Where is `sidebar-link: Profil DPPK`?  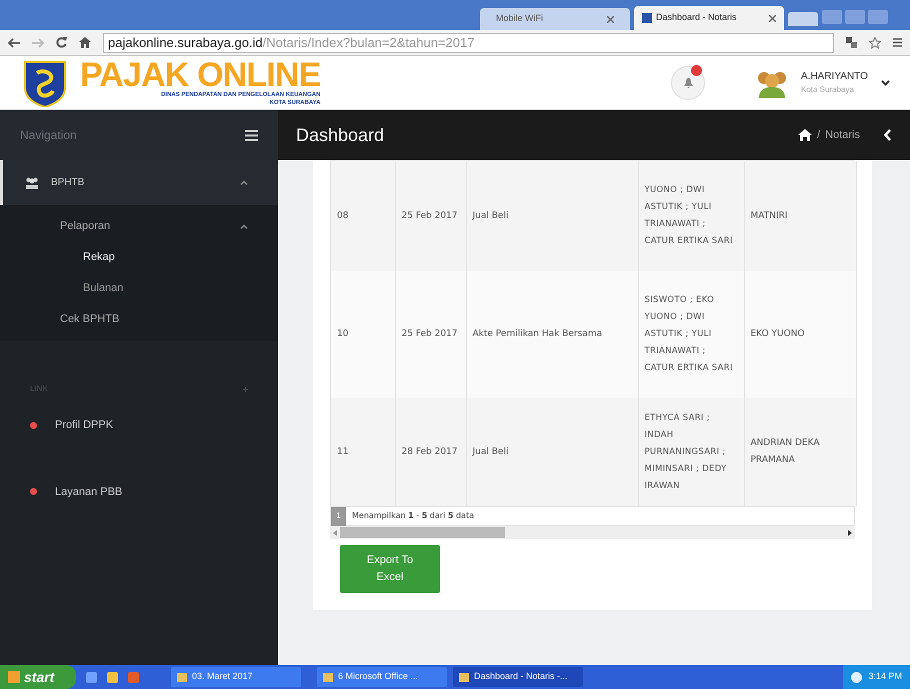
sidebar-link: Profil DPPK is located at coordinates (84, 425).